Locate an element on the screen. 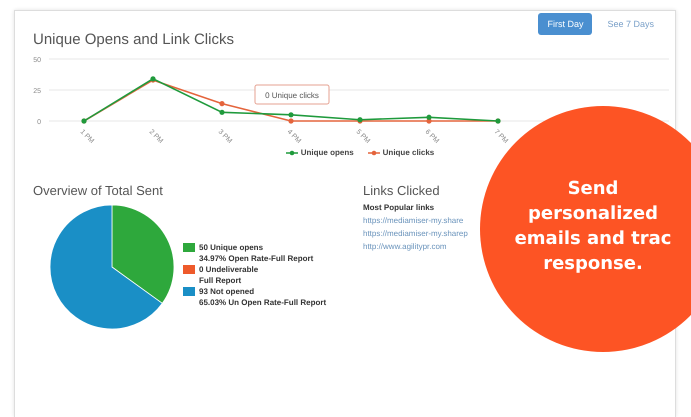 The height and width of the screenshot is (417, 691). tooltip: 0 Unique clicks is located at coordinates (292, 94).